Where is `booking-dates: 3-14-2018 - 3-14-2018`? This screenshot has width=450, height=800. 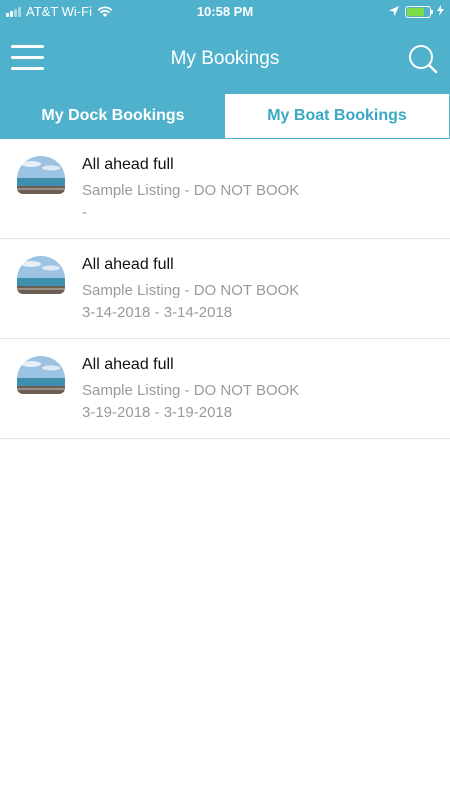
booking-dates: 3-14-2018 - 3-14-2018 is located at coordinates (157, 312).